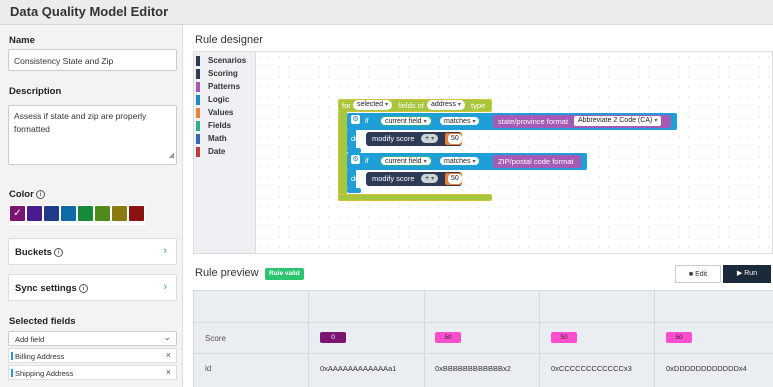 Image resolution: width=773 pixels, height=387 pixels. What do you see at coordinates (342, 156) in the screenshot?
I see `for-block-body` at bounding box center [342, 156].